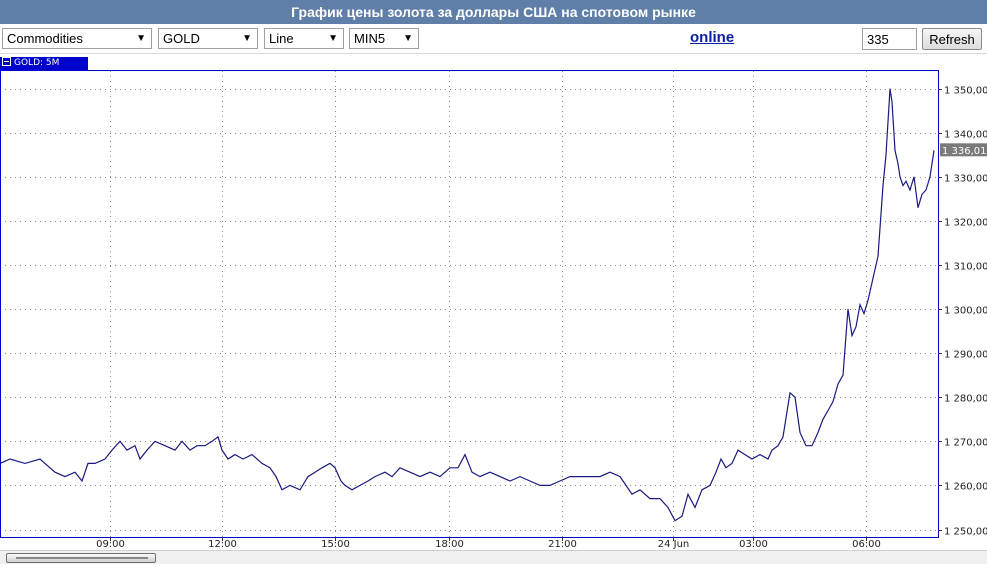 The width and height of the screenshot is (987, 567). Describe the element at coordinates (965, 487) in the screenshot. I see `y-tick-label: 1 260,00` at that location.